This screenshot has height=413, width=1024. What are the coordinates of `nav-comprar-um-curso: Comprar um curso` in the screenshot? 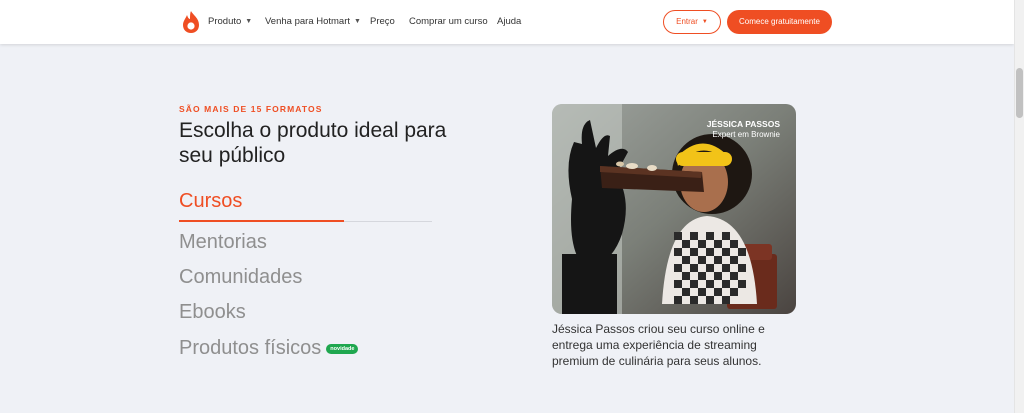 It's located at (448, 22).